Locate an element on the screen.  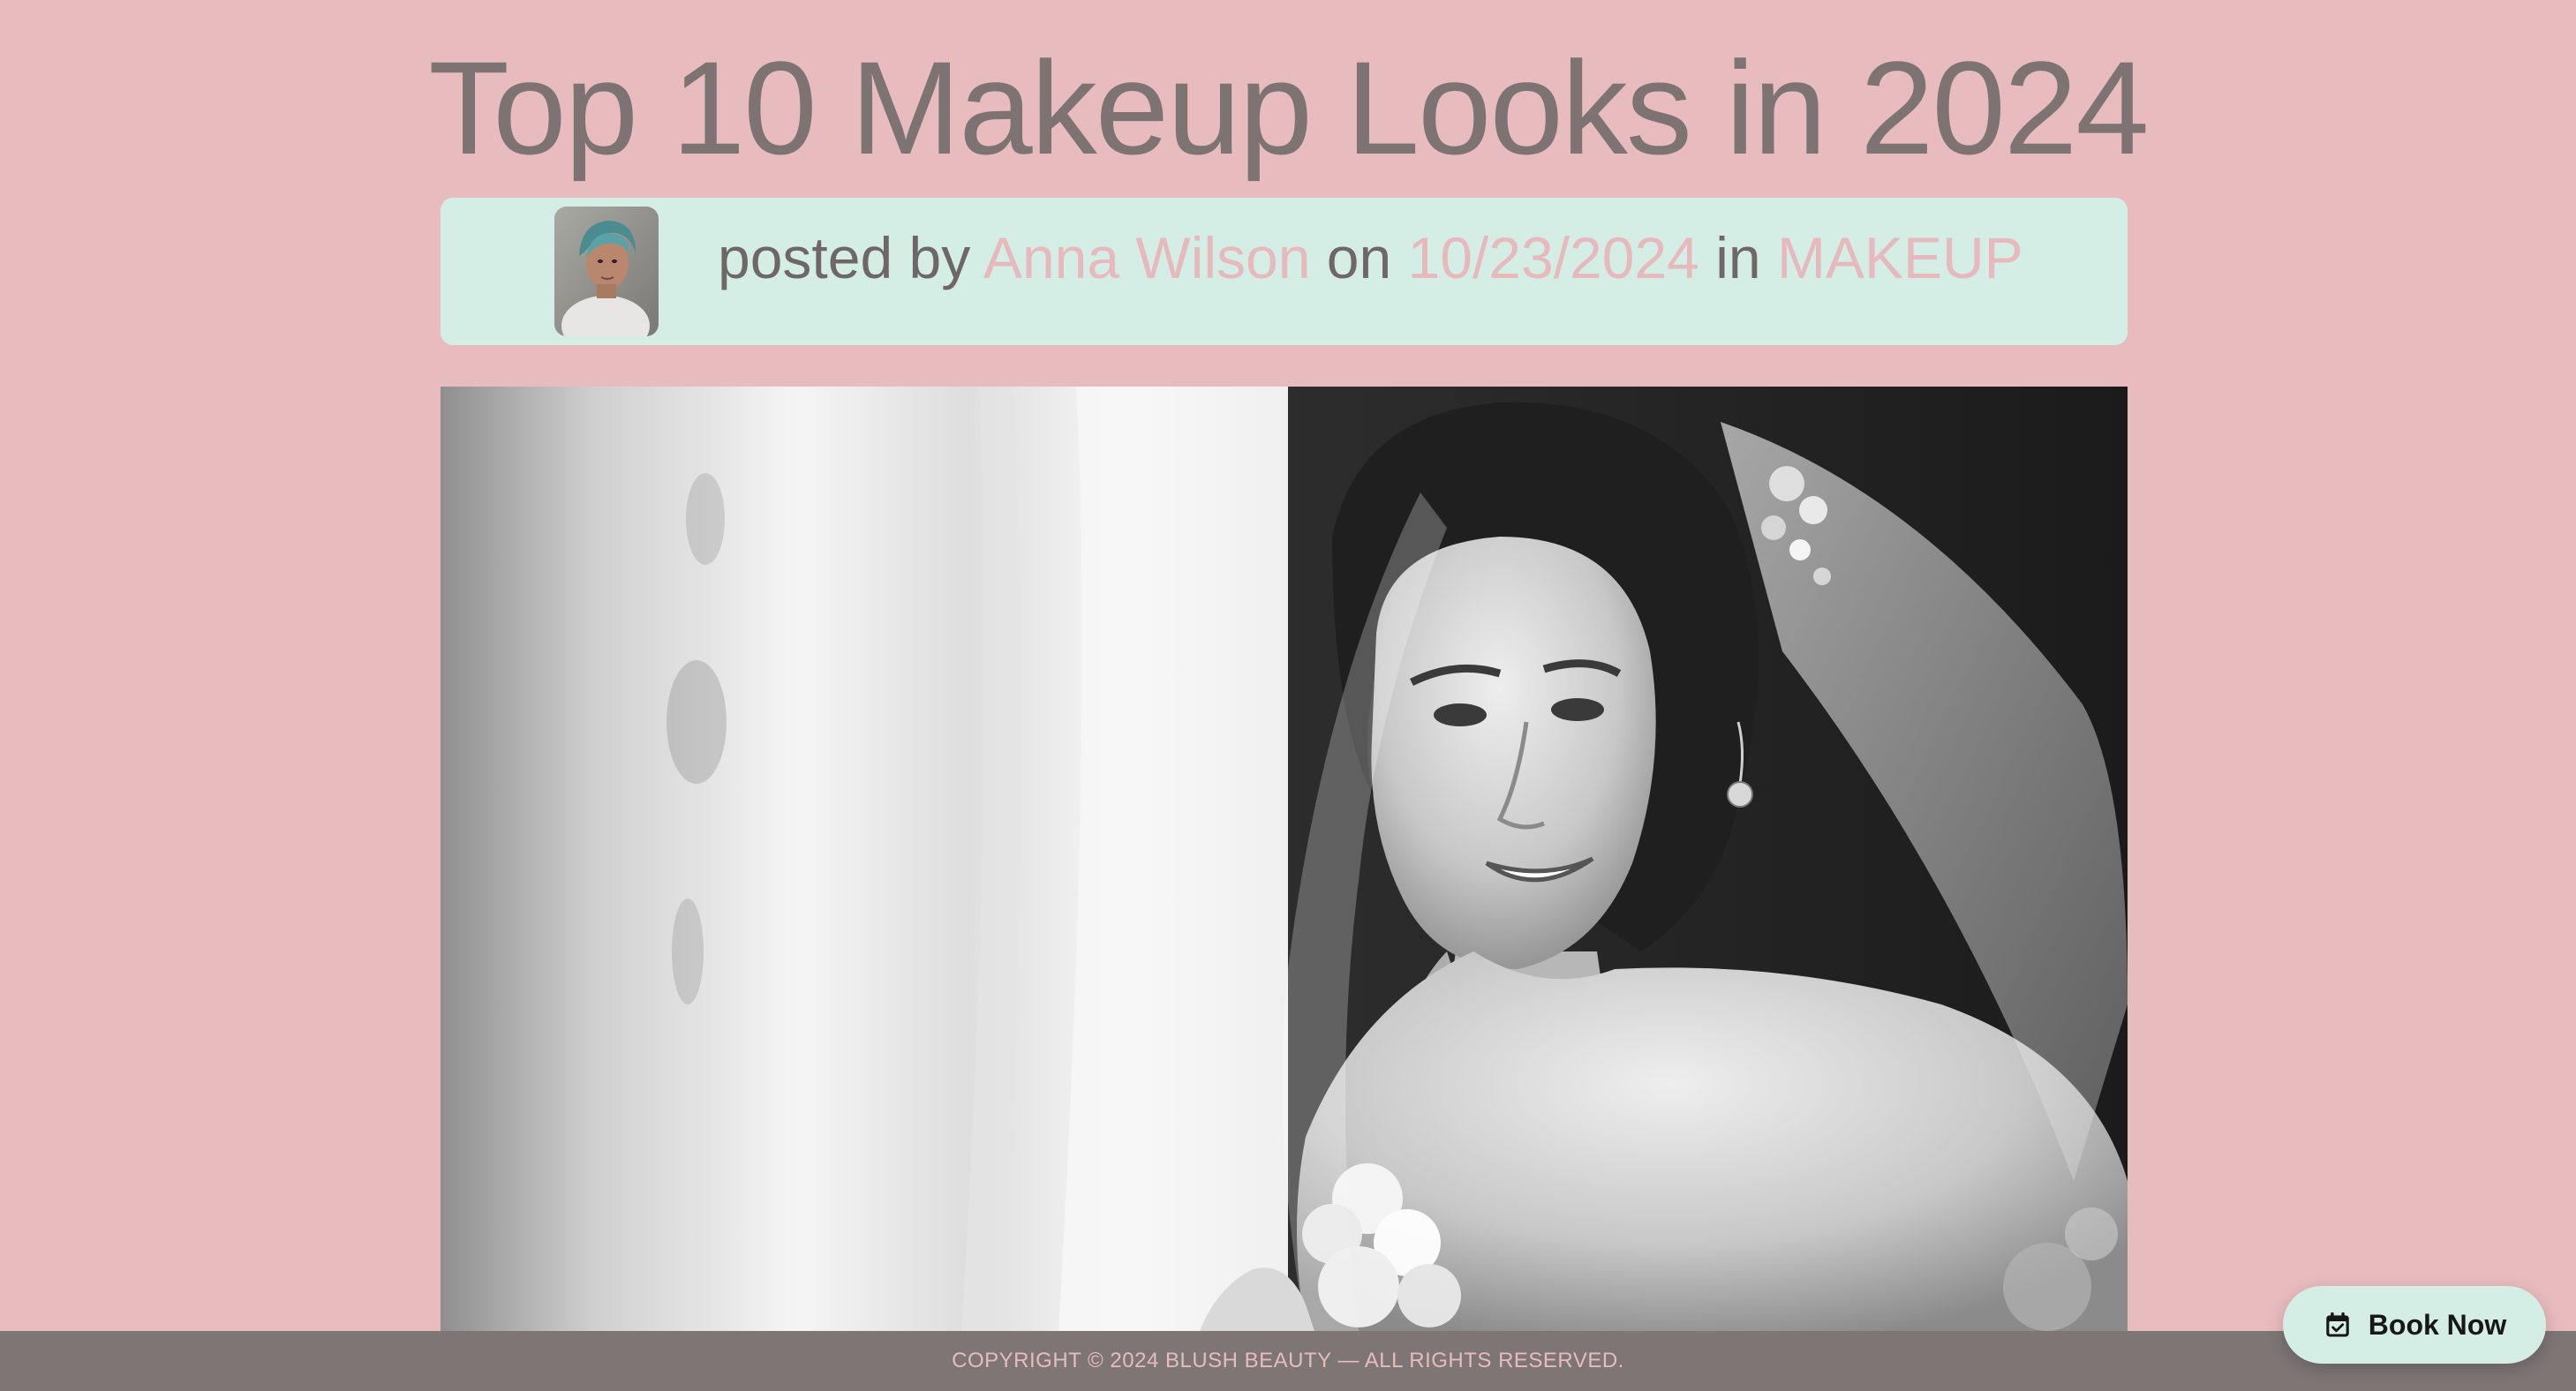
calendar-check-icon is located at coordinates (2337, 1324).